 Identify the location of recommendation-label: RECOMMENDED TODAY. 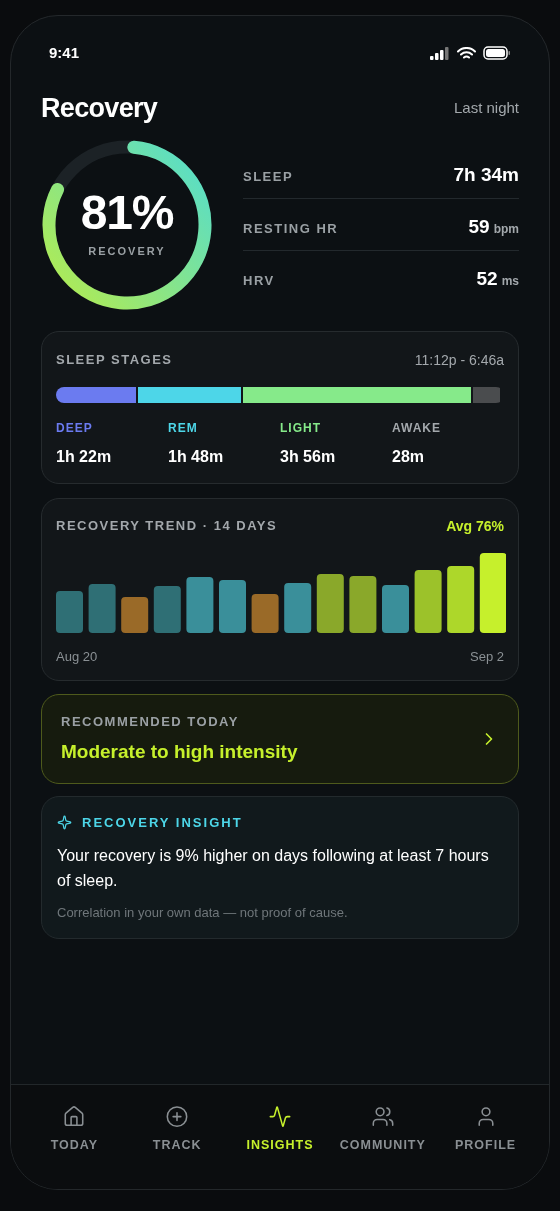
(150, 722).